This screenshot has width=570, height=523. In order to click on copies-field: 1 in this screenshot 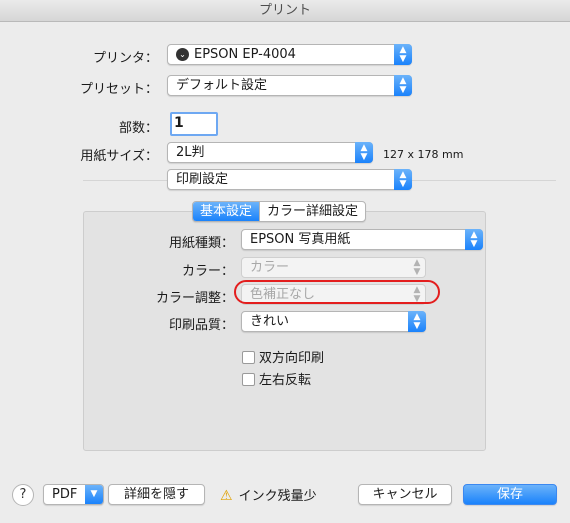, I will do `click(194, 124)`.